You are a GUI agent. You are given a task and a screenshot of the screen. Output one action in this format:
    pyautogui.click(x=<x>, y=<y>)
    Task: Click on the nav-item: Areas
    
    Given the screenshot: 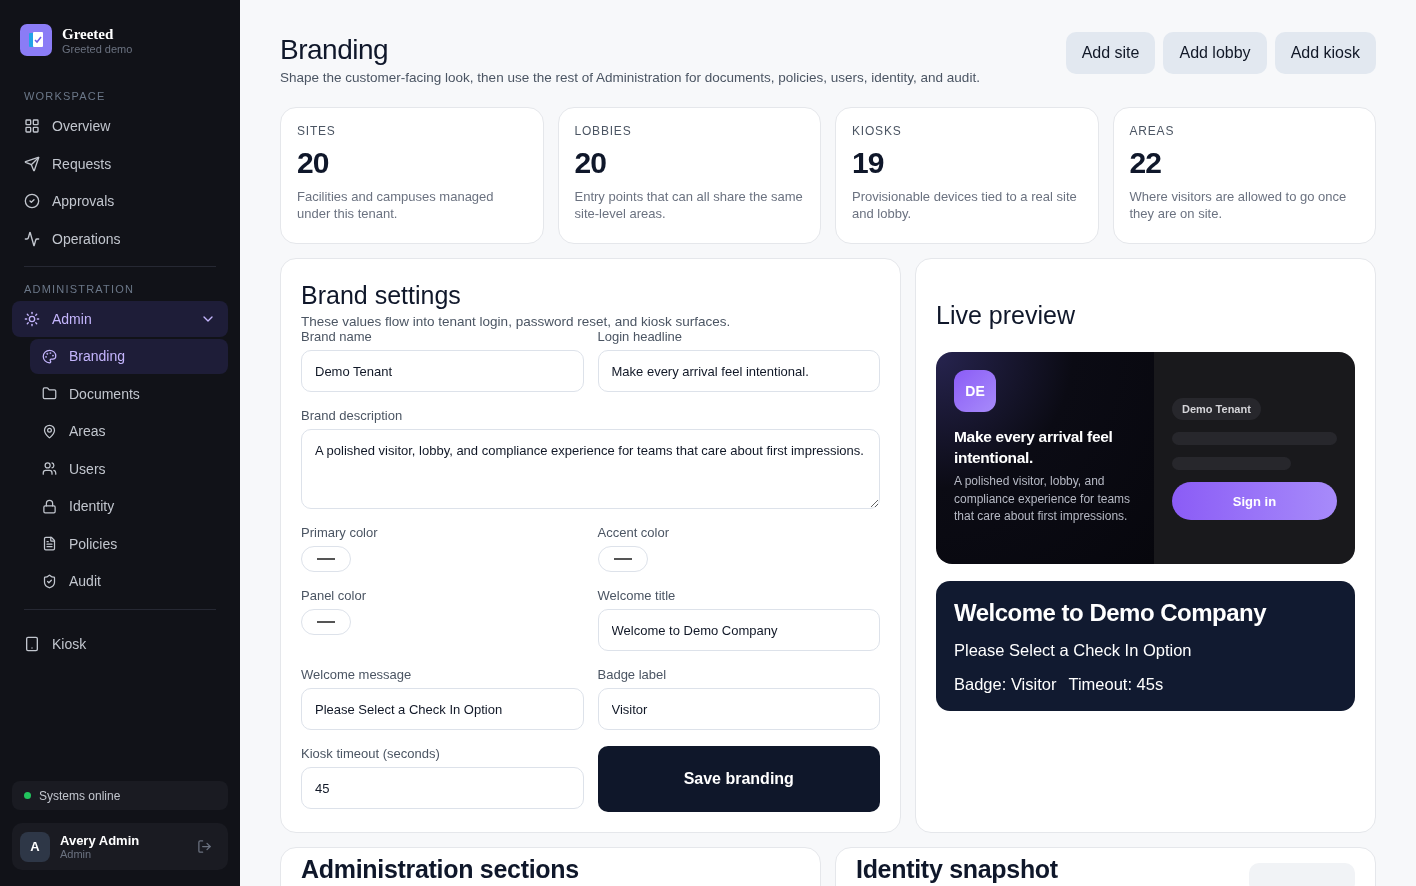 What is the action you would take?
    pyautogui.click(x=129, y=431)
    